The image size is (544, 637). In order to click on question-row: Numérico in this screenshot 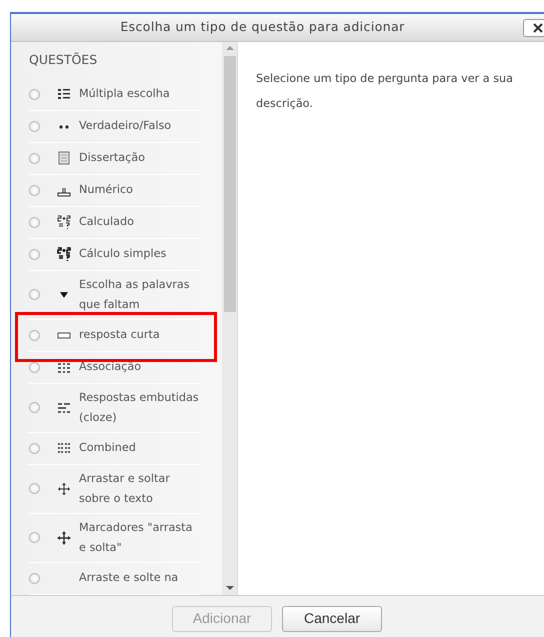, I will do `click(114, 190)`.